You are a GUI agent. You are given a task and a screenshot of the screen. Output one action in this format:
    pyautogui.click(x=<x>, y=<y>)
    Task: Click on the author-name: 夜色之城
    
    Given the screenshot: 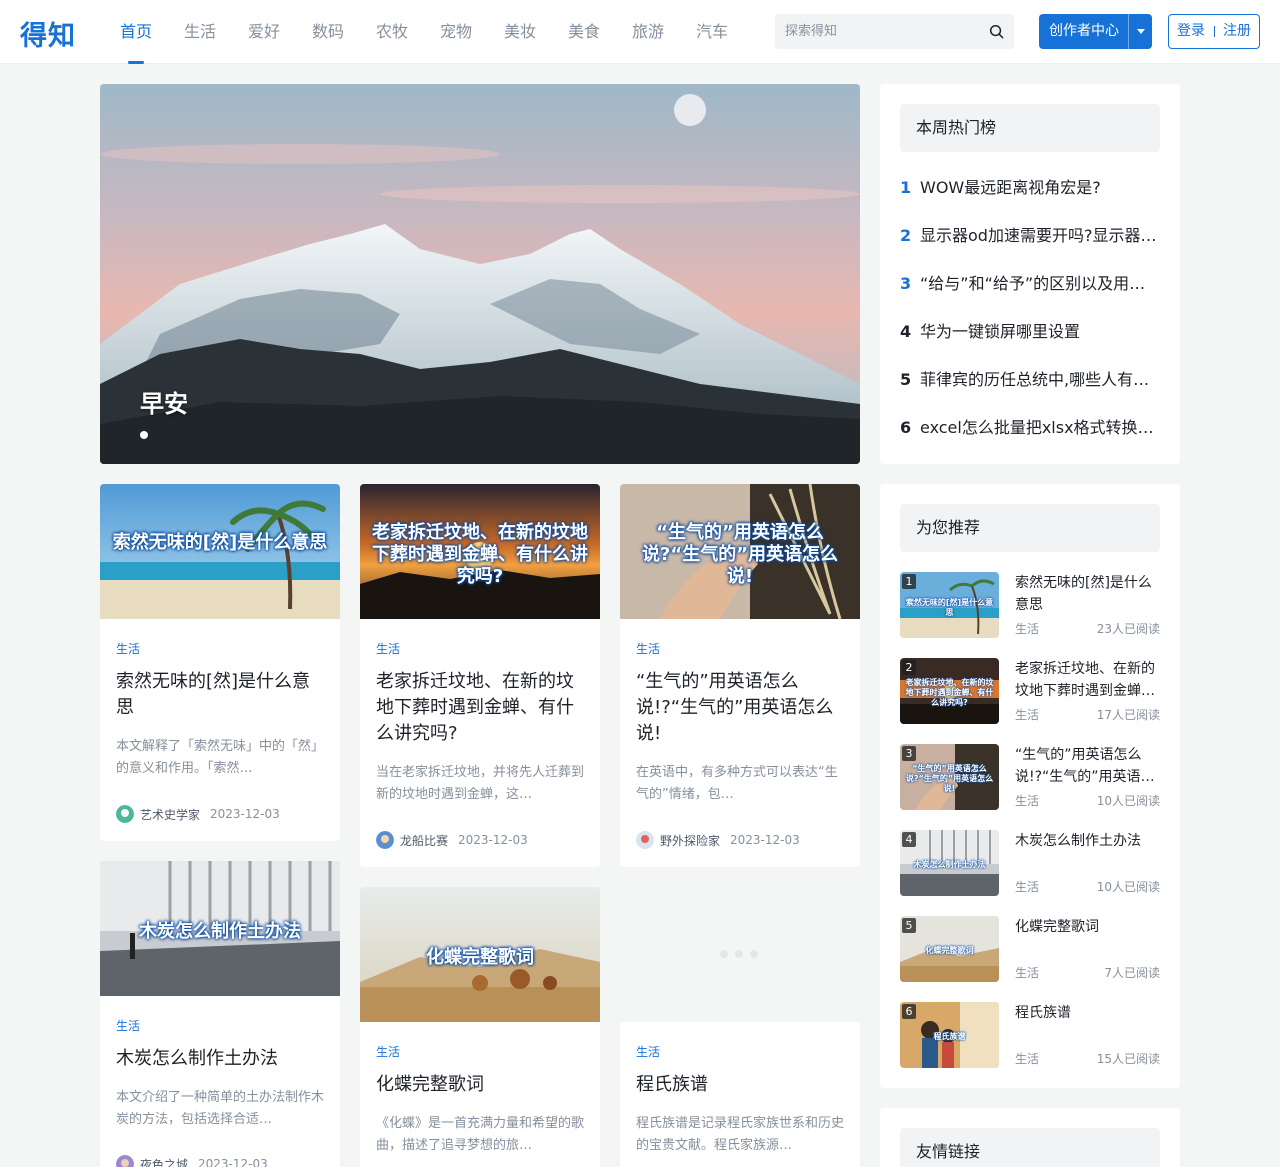 What is the action you would take?
    pyautogui.click(x=164, y=1161)
    